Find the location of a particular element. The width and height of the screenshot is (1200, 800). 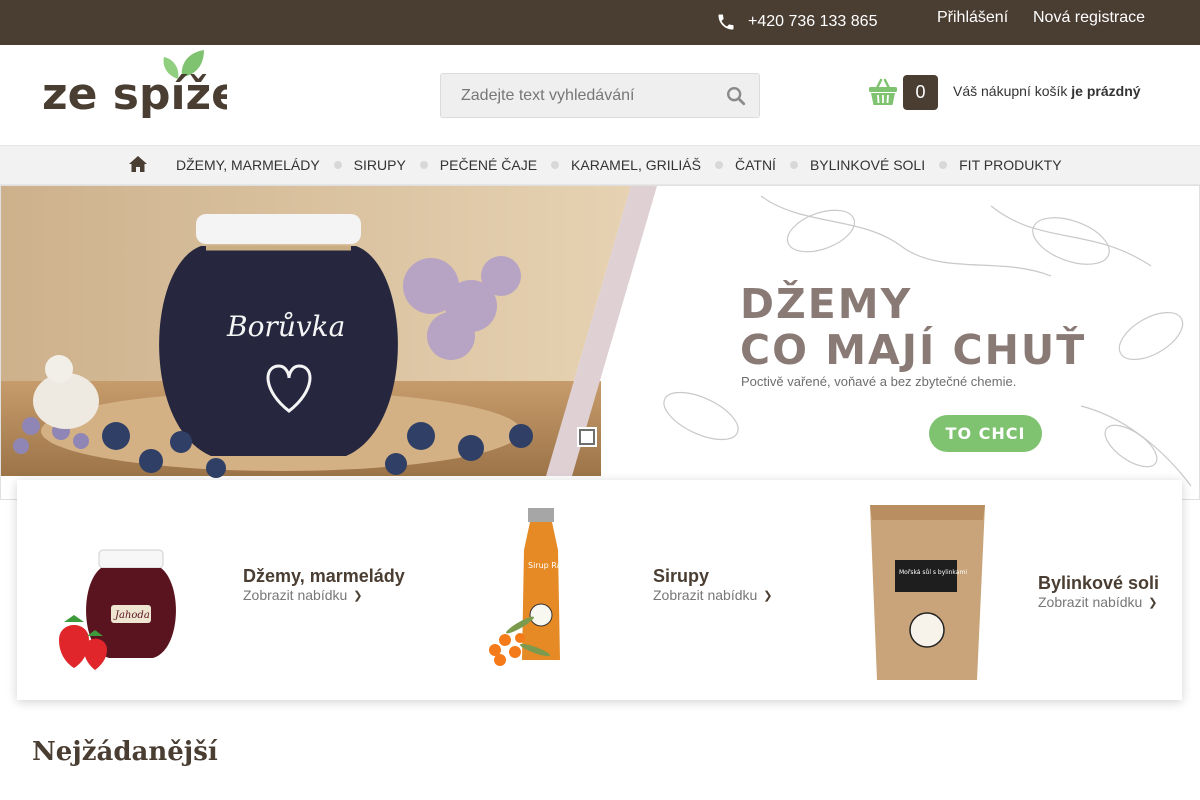

register-link: Nová registrace is located at coordinates (1089, 18).